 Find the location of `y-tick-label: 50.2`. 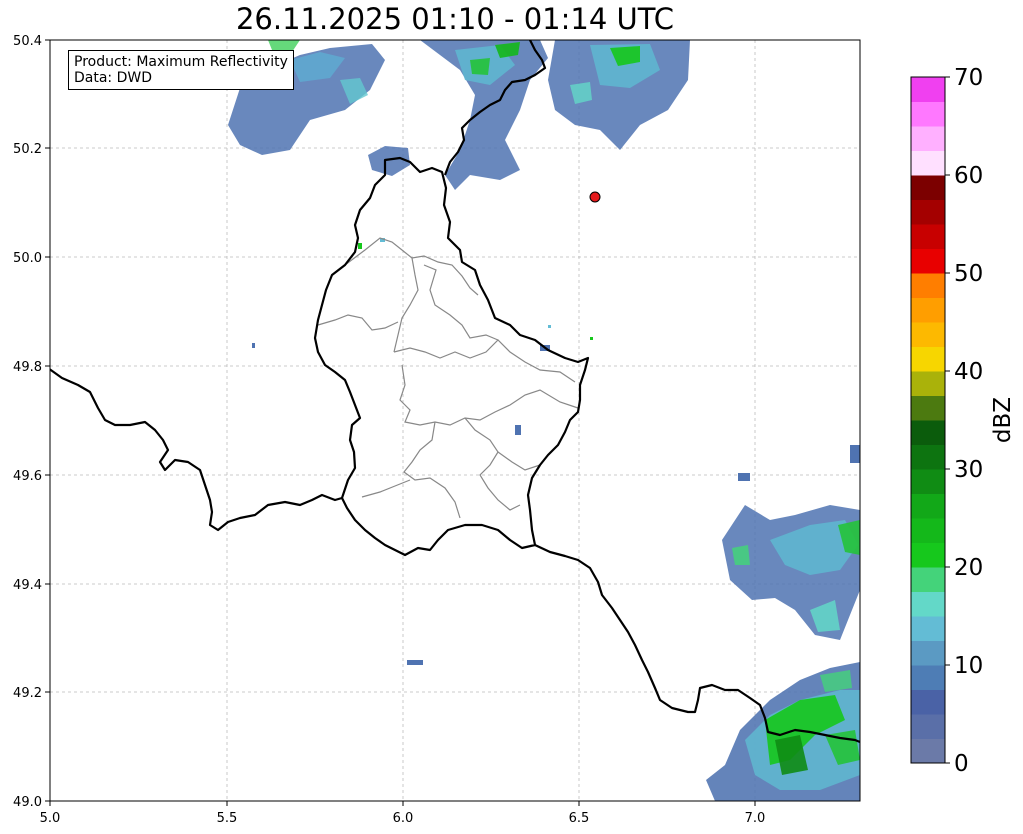

y-tick-label: 50.2 is located at coordinates (27, 149).